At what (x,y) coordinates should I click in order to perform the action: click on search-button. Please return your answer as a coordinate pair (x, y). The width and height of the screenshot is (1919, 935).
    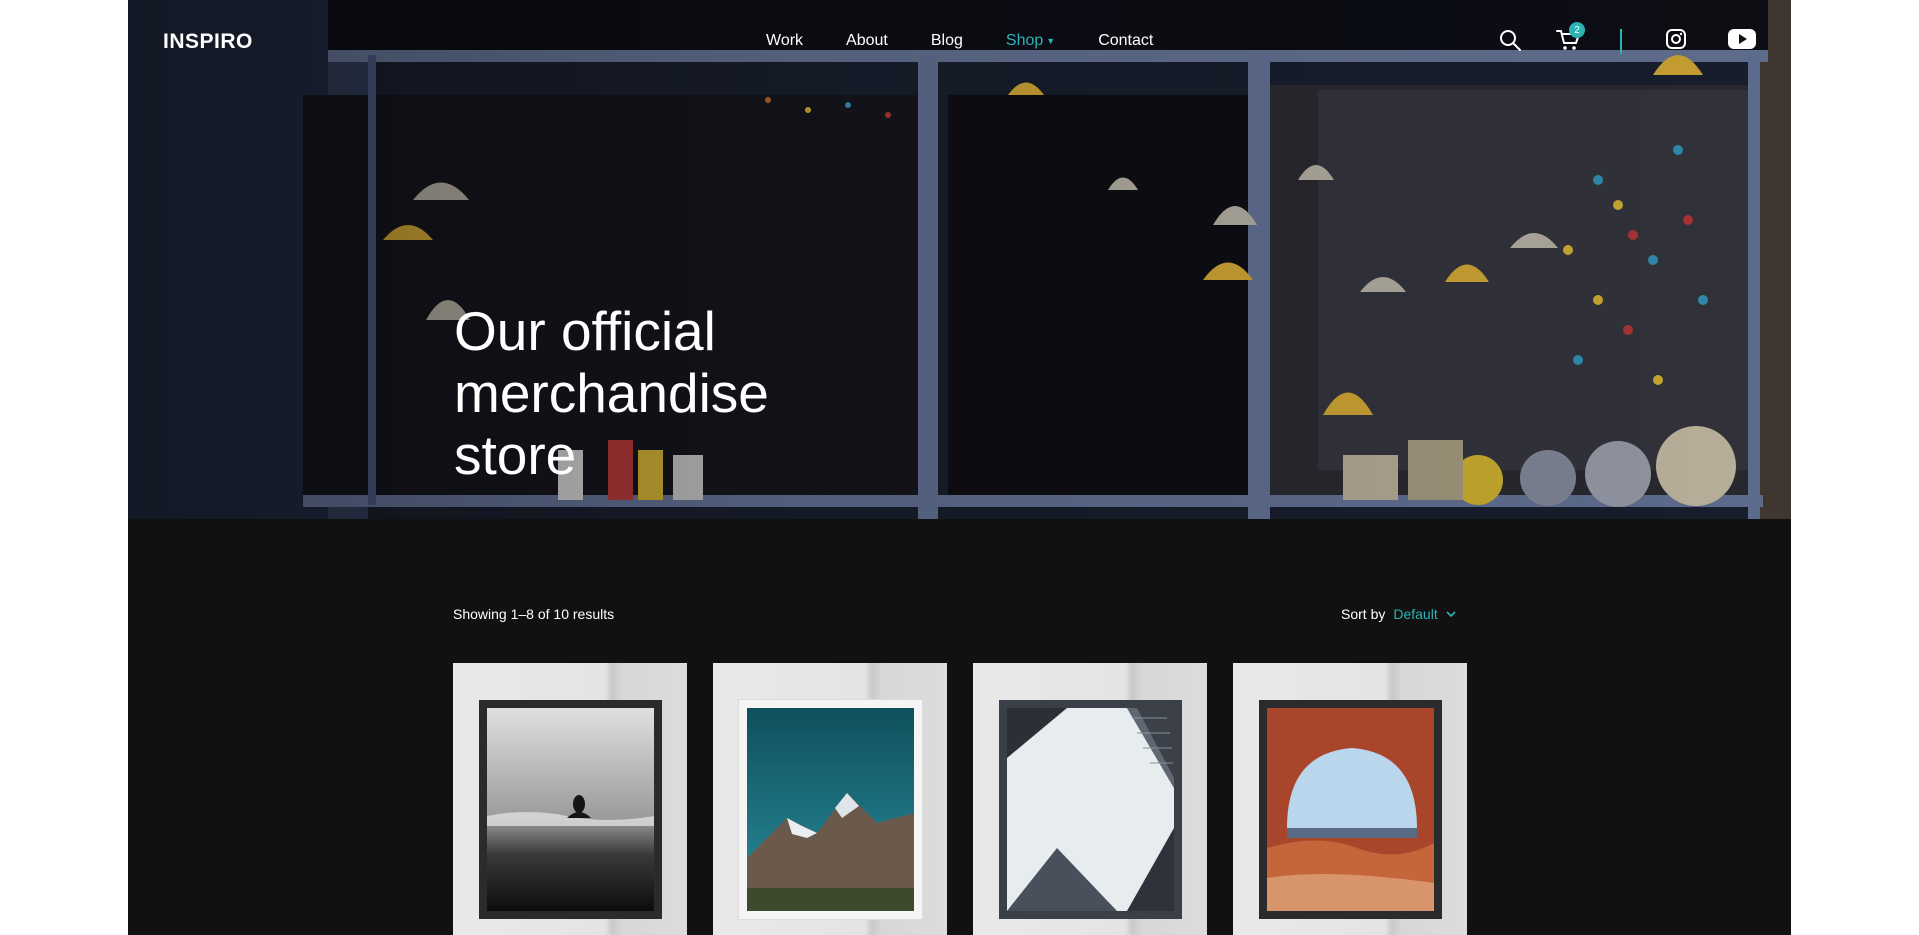
    Looking at the image, I should click on (1510, 42).